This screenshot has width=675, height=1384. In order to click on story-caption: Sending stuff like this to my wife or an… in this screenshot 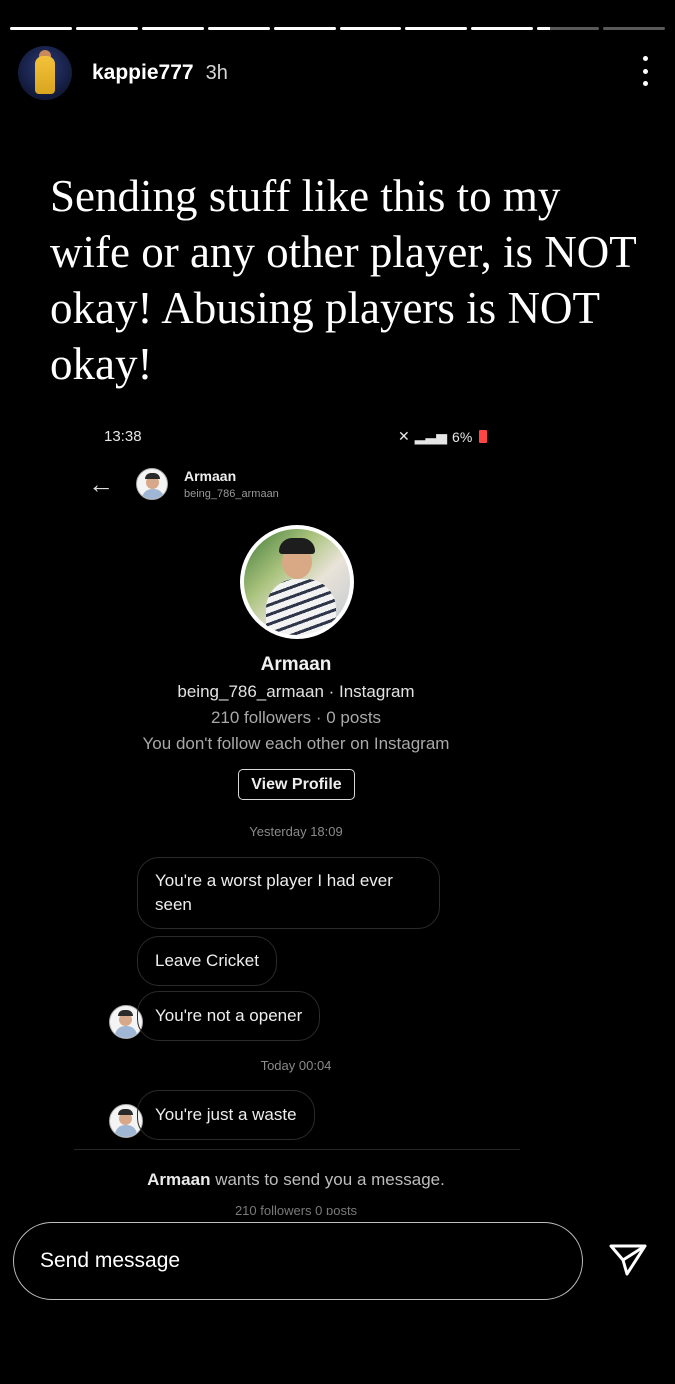, I will do `click(343, 280)`.